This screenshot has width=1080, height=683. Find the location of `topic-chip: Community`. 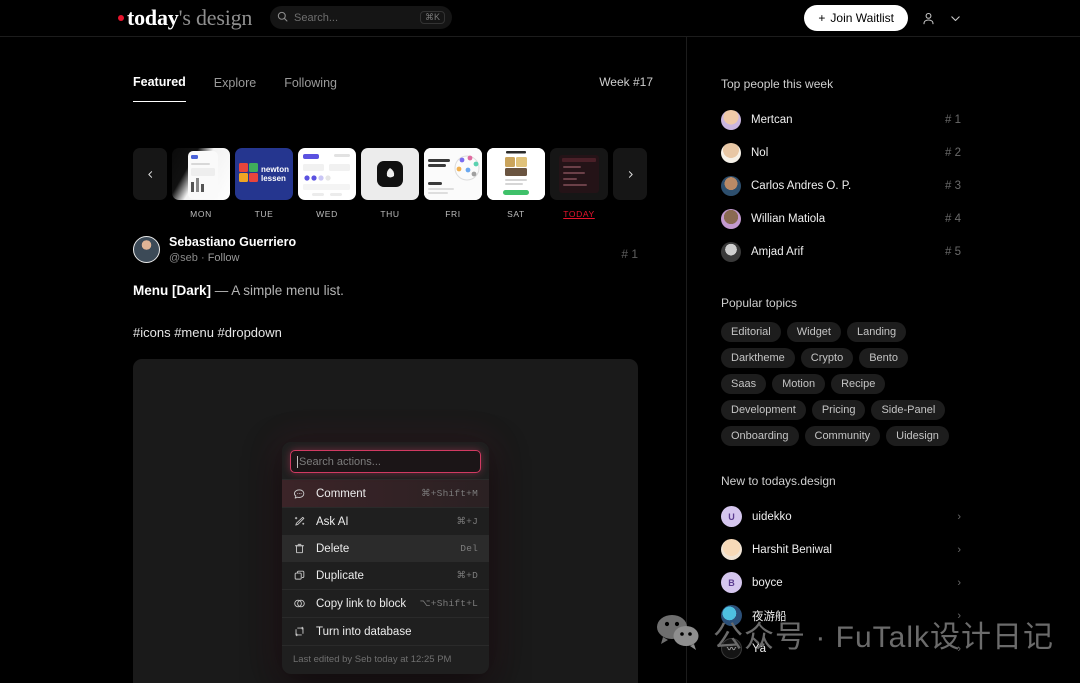

topic-chip: Community is located at coordinates (842, 436).